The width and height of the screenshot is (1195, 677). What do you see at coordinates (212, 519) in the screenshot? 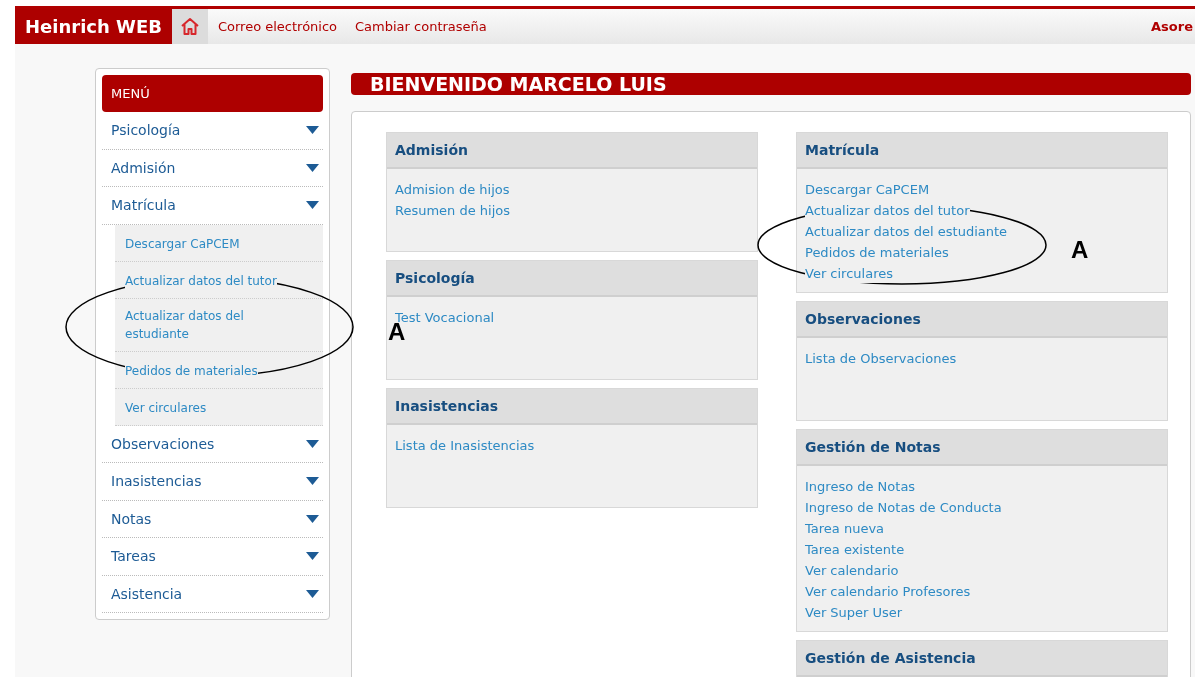
I see `menu-item: Notas` at bounding box center [212, 519].